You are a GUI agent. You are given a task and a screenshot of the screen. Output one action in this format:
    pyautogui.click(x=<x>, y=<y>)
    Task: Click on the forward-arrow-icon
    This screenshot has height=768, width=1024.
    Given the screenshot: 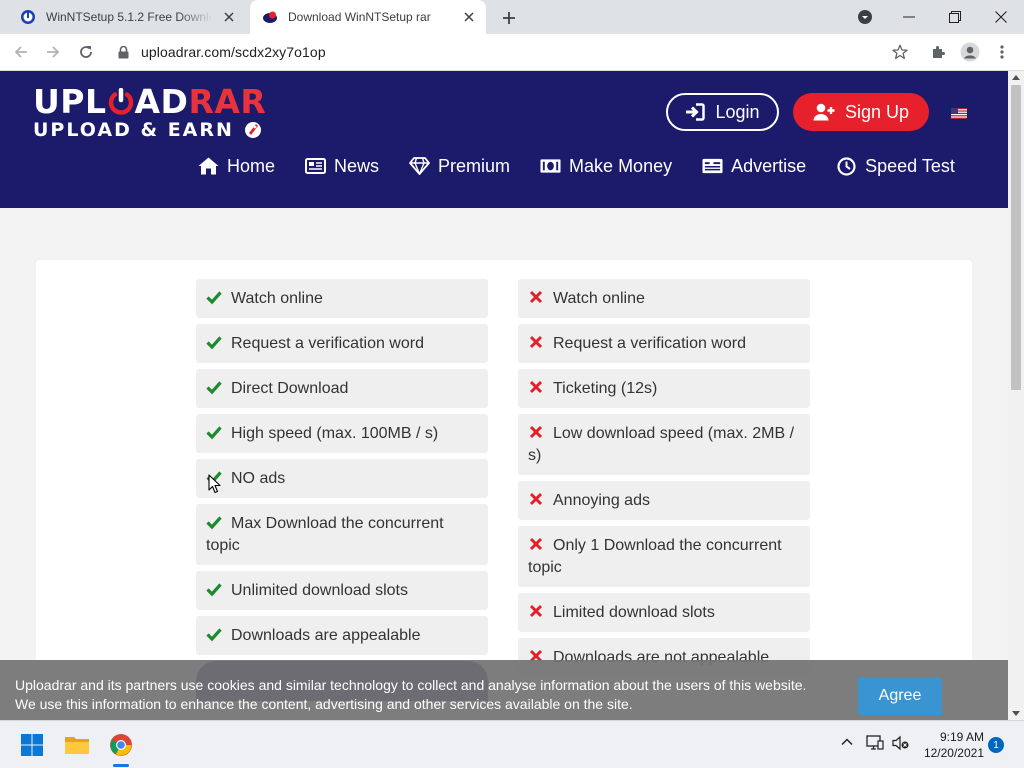 What is the action you would take?
    pyautogui.click(x=53, y=52)
    